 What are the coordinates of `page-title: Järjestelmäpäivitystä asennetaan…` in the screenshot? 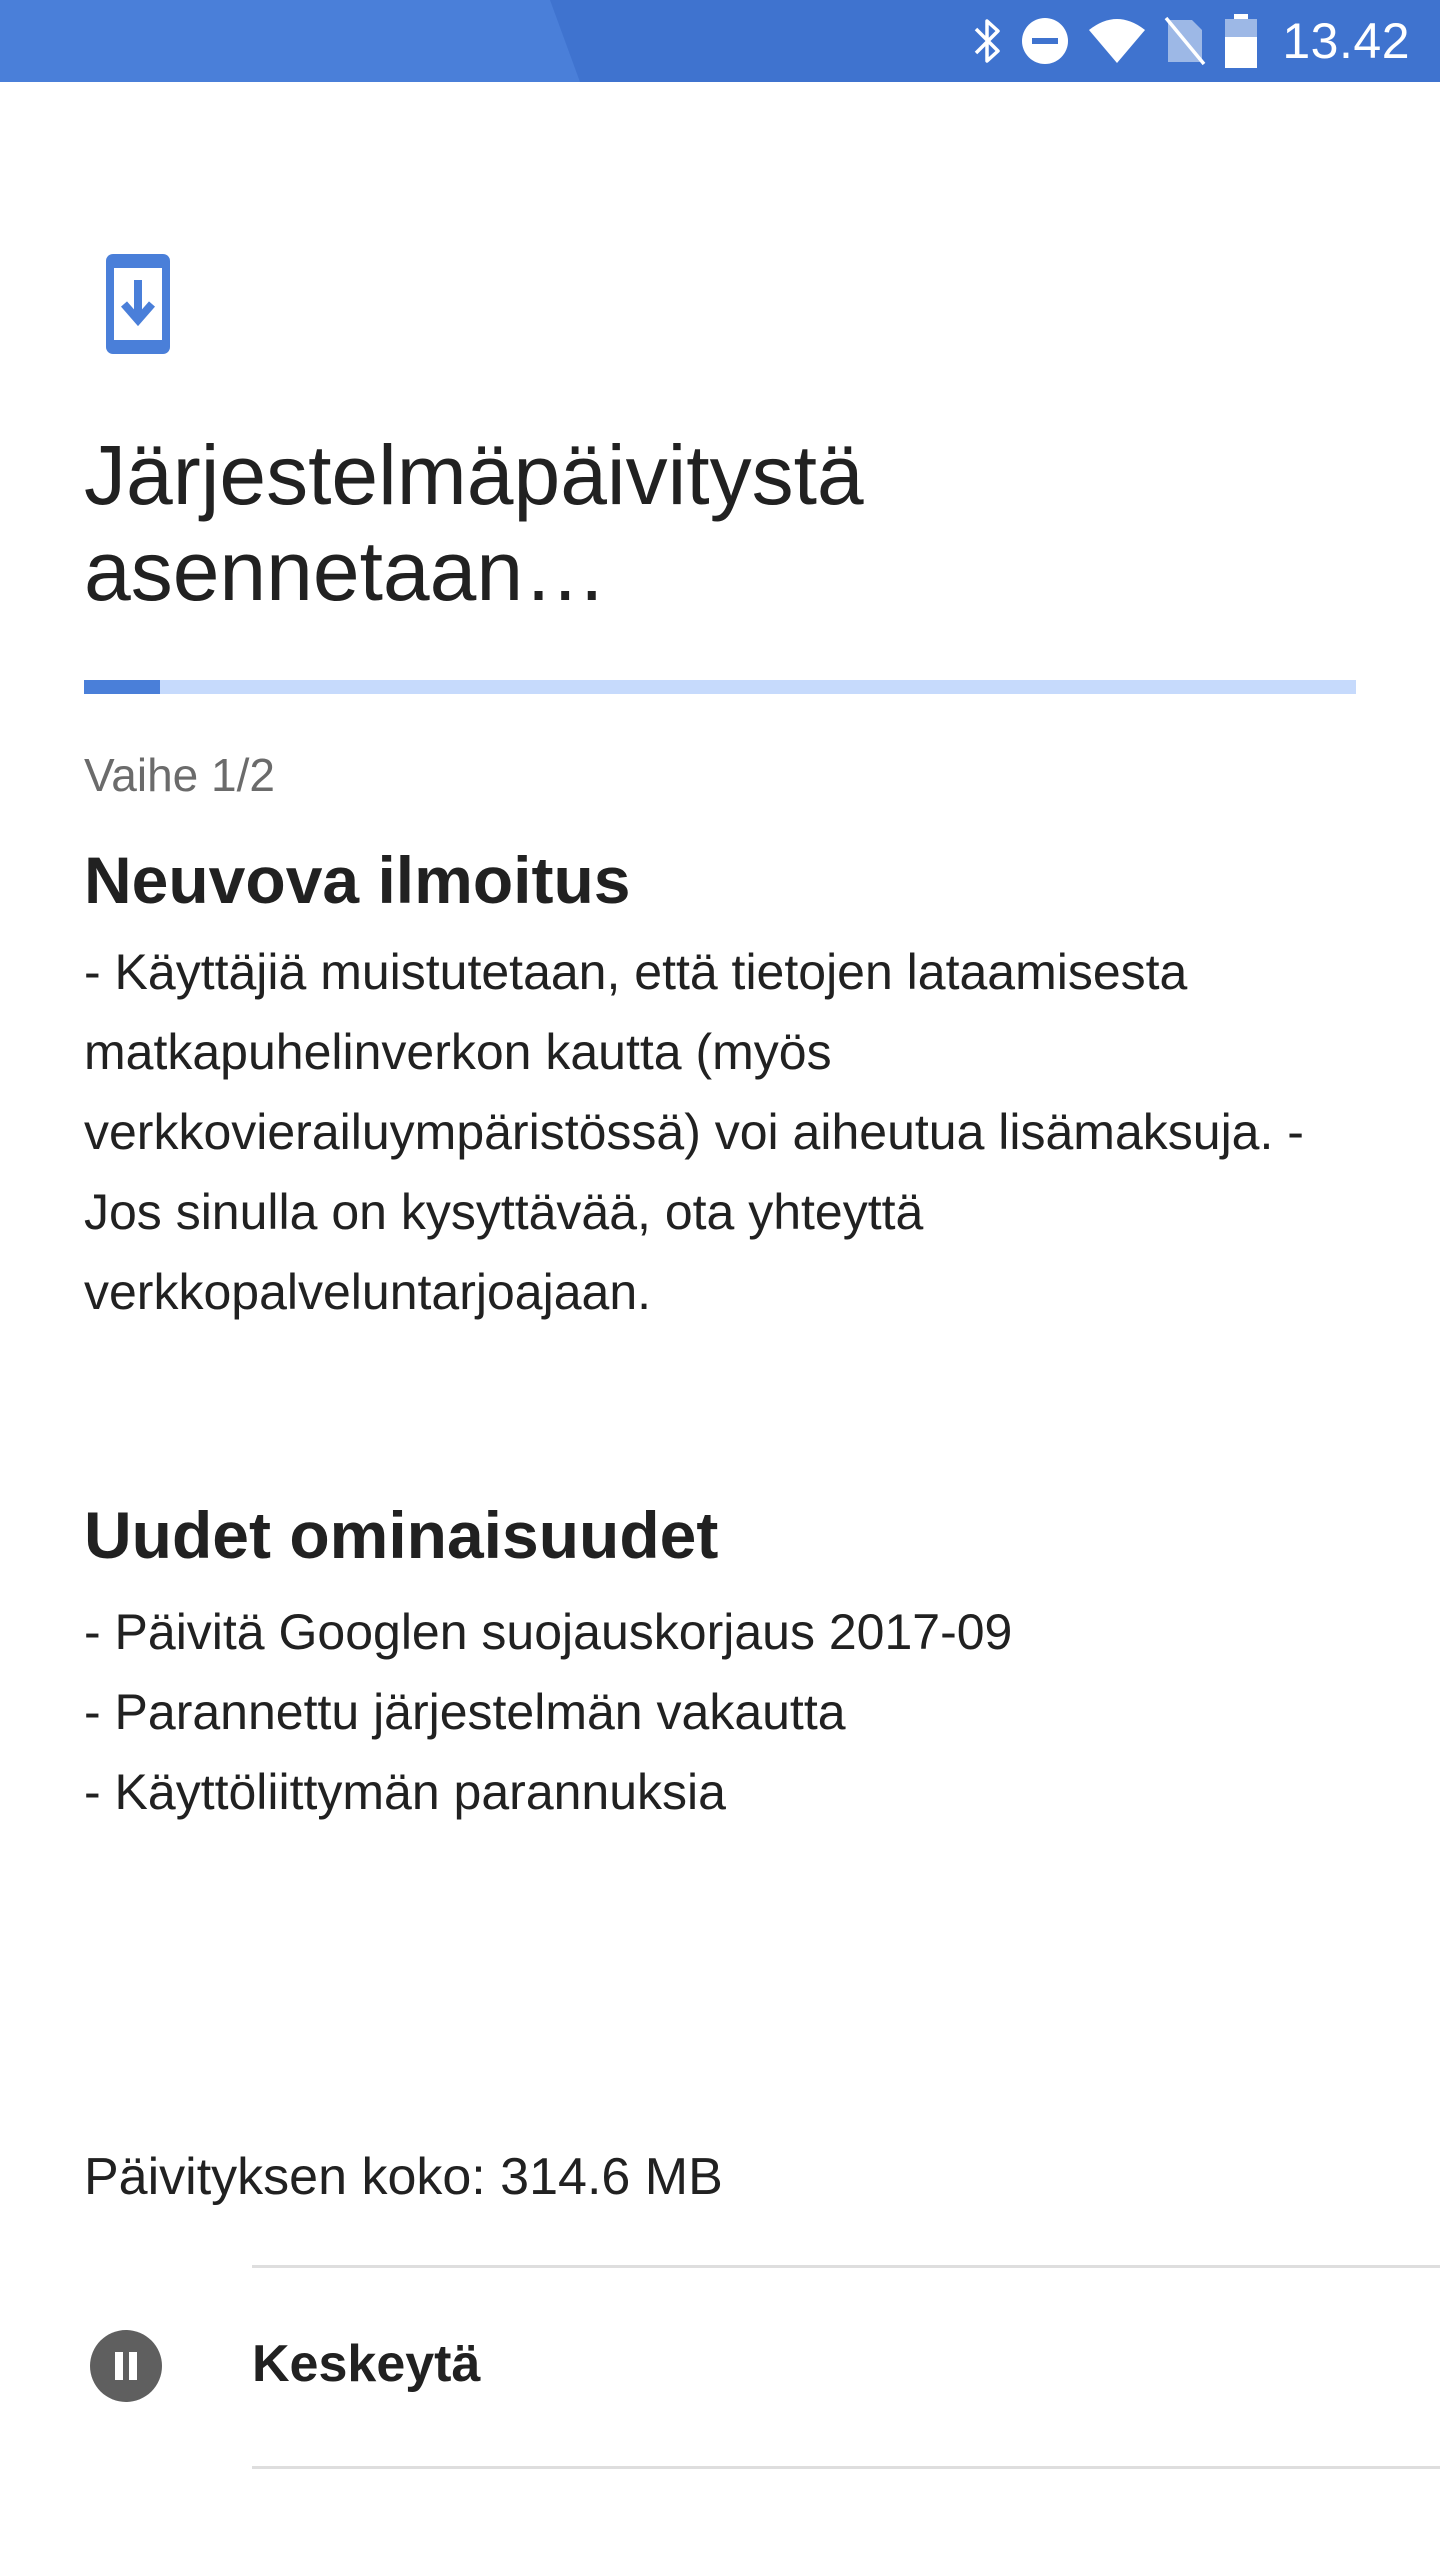 It's located at (474, 523).